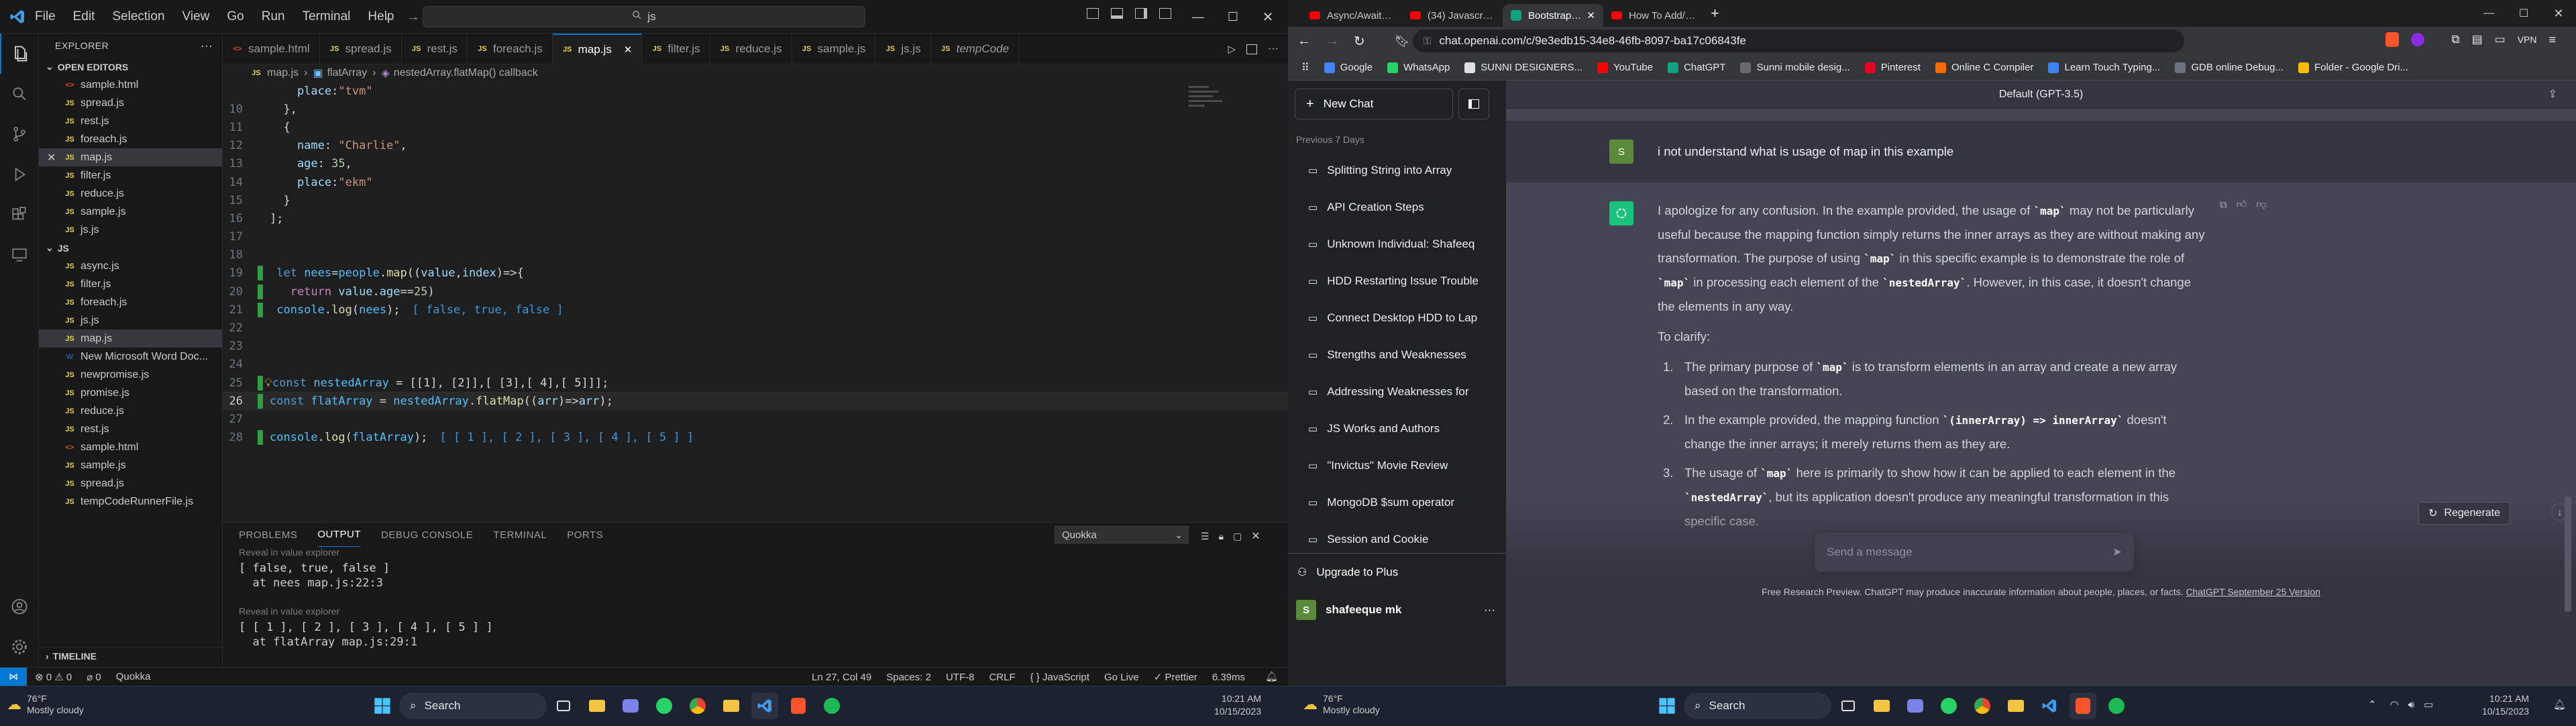 This screenshot has width=2576, height=726. What do you see at coordinates (975, 48) in the screenshot?
I see `editor-tab: JS tempCode` at bounding box center [975, 48].